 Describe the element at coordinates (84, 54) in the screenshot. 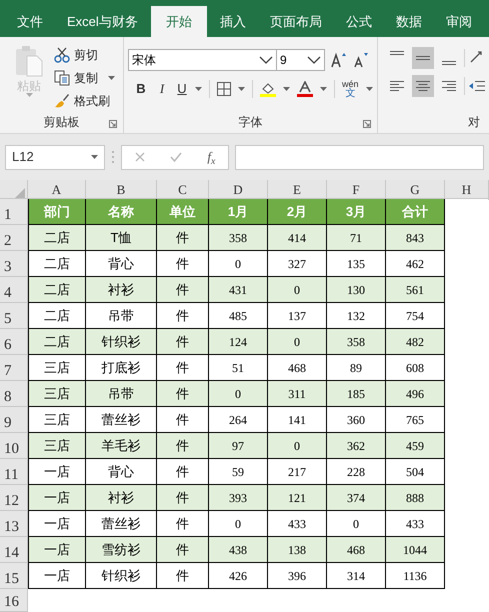

I see `cut-button: 剪切` at that location.